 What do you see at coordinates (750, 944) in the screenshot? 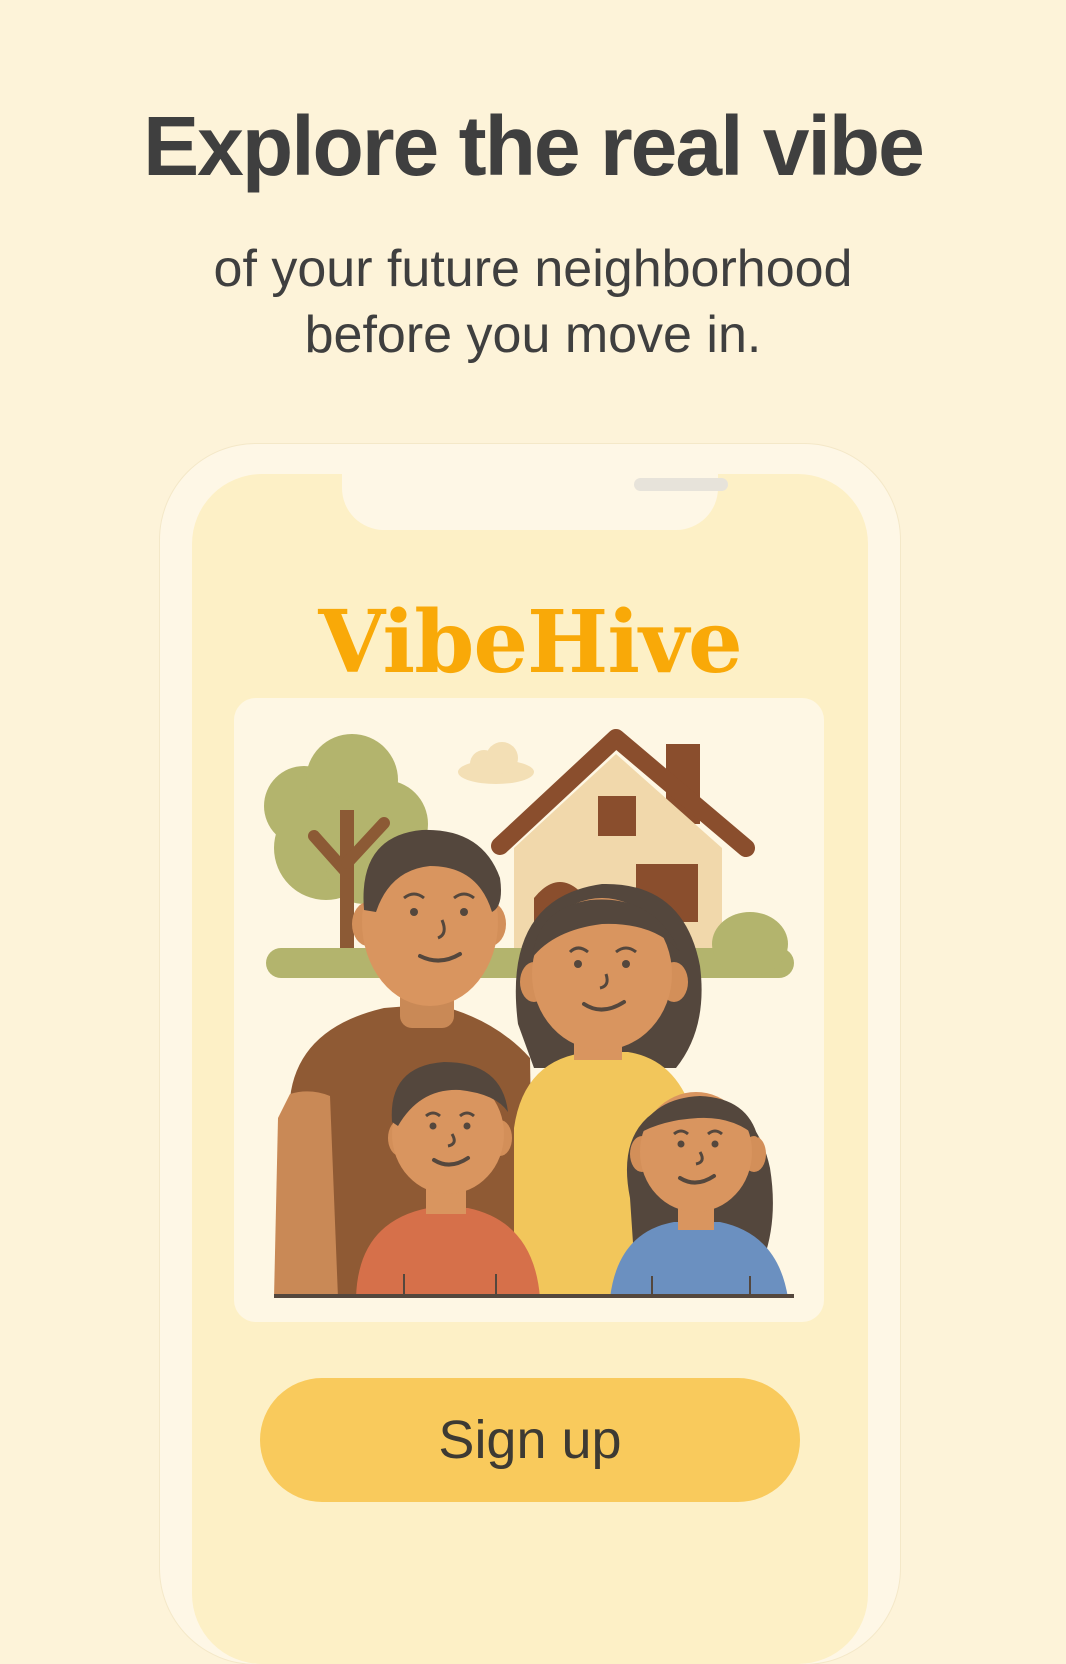
I see `bush-icon` at bounding box center [750, 944].